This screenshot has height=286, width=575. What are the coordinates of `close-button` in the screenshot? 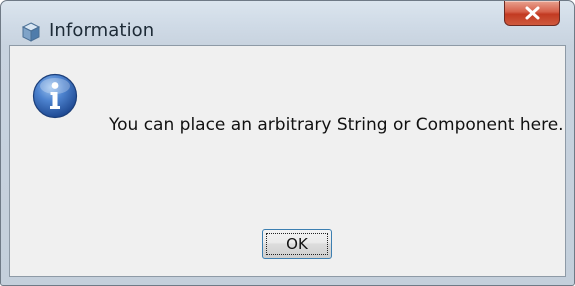 It's located at (532, 13).